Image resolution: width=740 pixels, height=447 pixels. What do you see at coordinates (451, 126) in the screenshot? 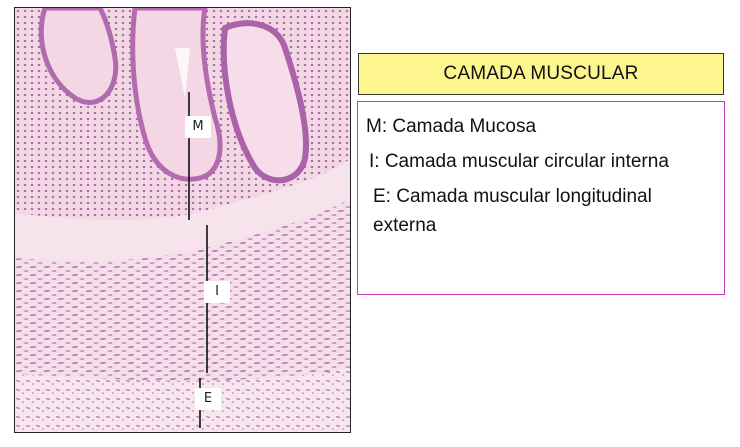
I see `legend-item-mucosa: M: Camada Mucosa` at bounding box center [451, 126].